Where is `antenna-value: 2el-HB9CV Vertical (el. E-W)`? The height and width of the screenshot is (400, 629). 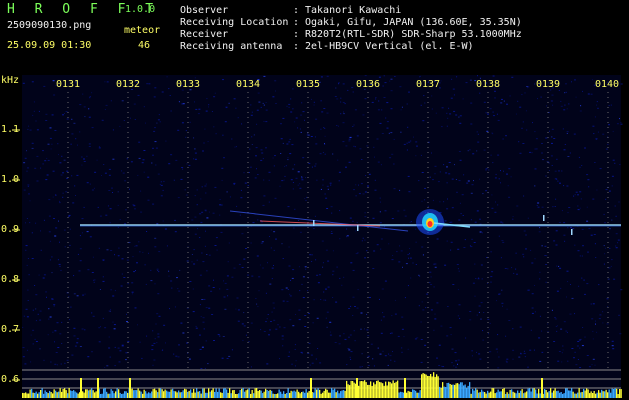 antenna-value: 2el-HB9CV Vertical (el. E-W) is located at coordinates (389, 46).